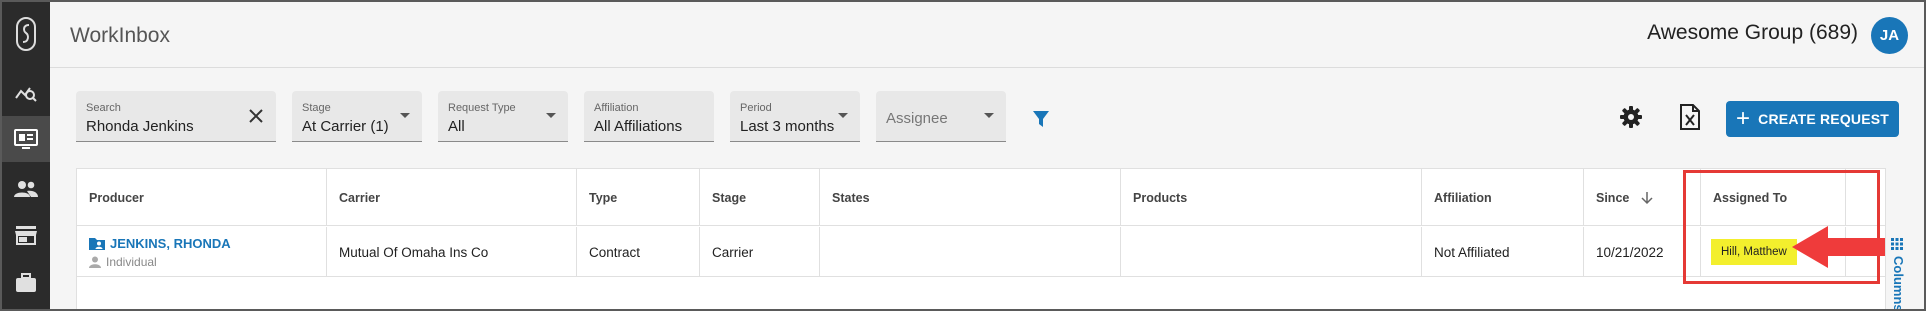 The width and height of the screenshot is (1926, 311). What do you see at coordinates (1647, 198) in the screenshot?
I see `sort-descending-icon` at bounding box center [1647, 198].